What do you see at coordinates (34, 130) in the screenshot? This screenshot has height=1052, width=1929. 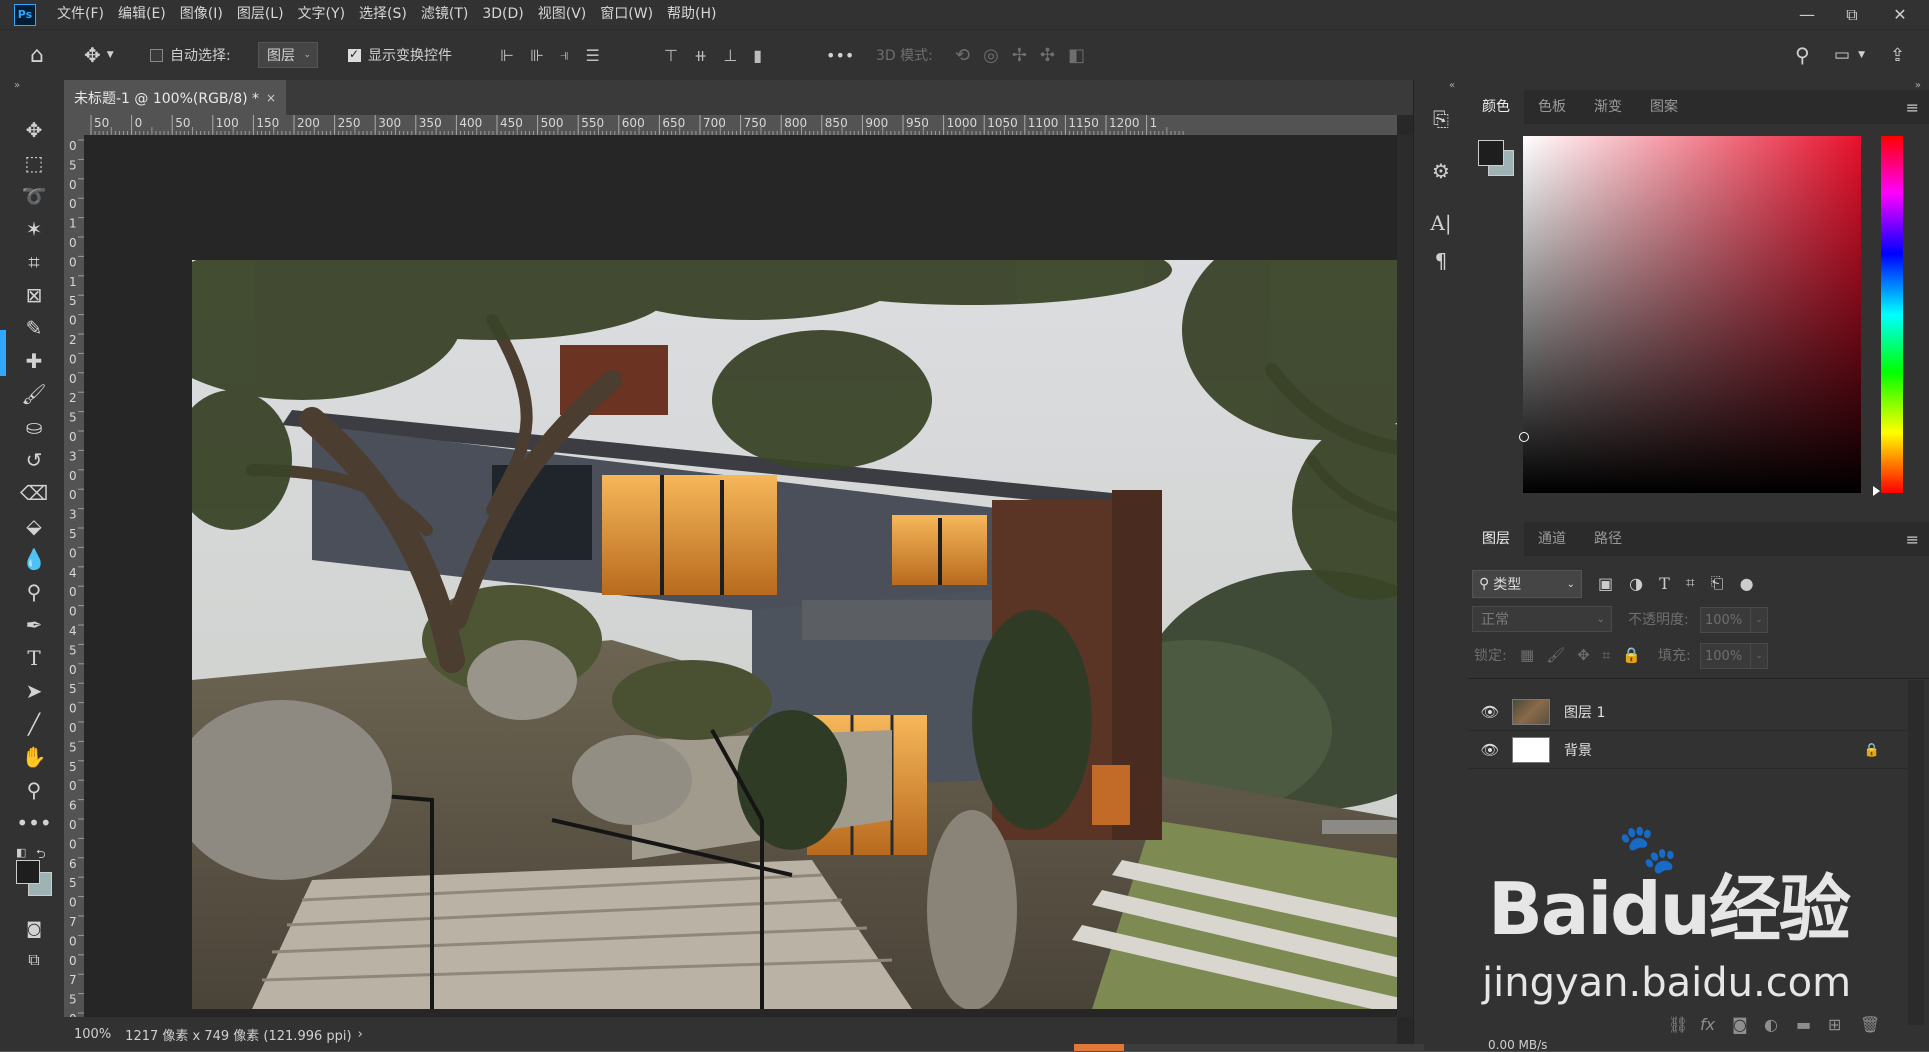 I see `move-tool-icon: ✥` at bounding box center [34, 130].